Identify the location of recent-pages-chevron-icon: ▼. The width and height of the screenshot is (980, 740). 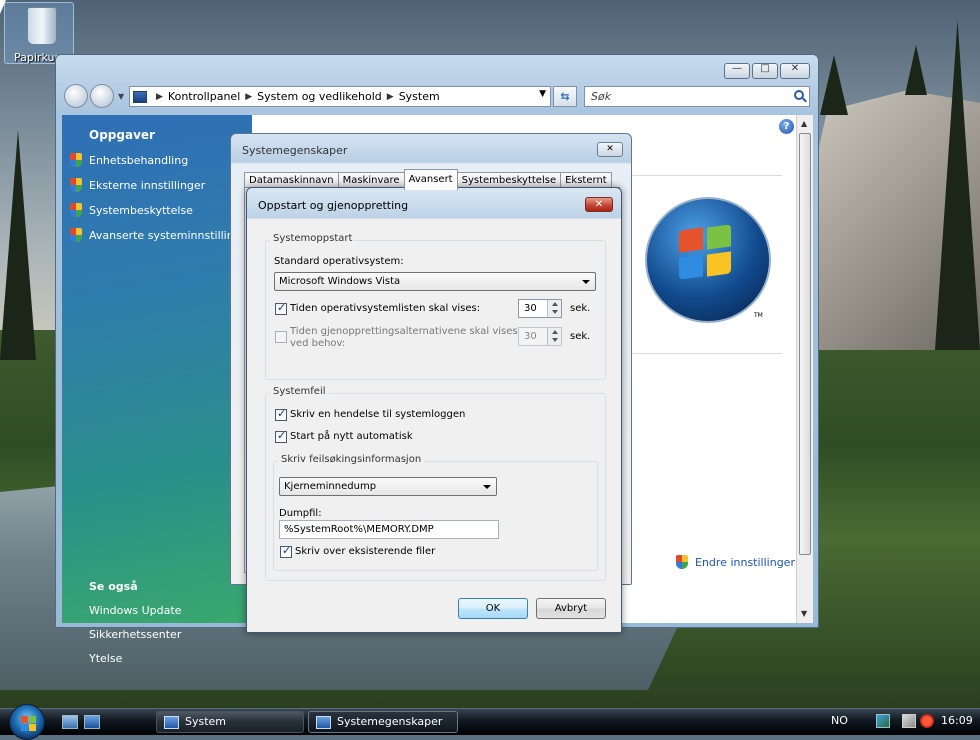
(121, 96).